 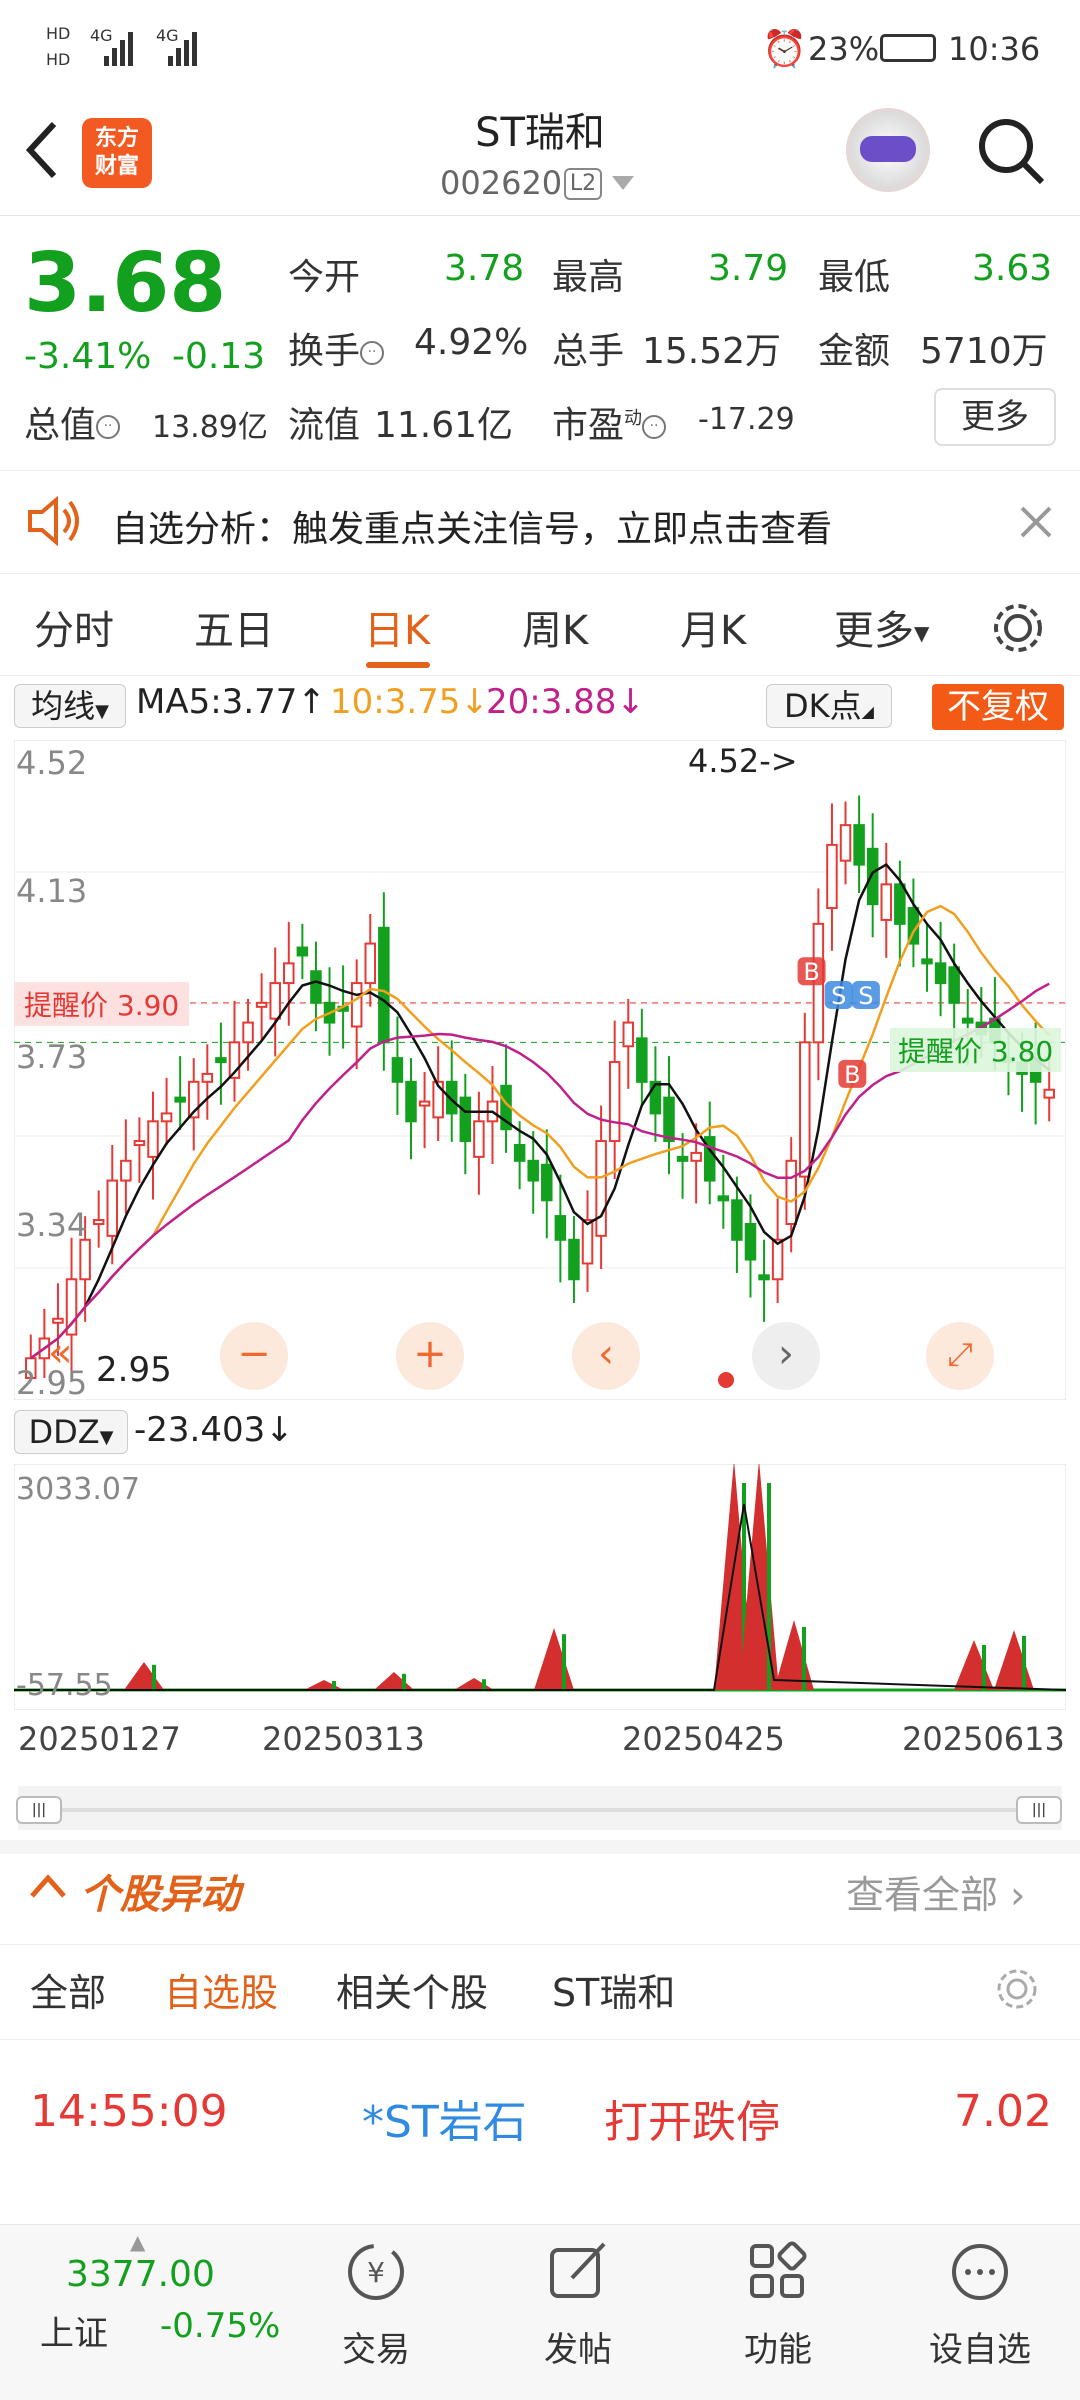 What do you see at coordinates (78, 1489) in the screenshot?
I see `ddz-top-label: 3033.07` at bounding box center [78, 1489].